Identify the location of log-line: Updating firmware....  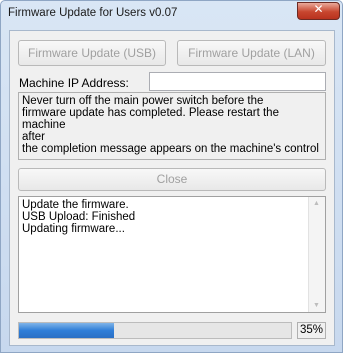
(73, 229).